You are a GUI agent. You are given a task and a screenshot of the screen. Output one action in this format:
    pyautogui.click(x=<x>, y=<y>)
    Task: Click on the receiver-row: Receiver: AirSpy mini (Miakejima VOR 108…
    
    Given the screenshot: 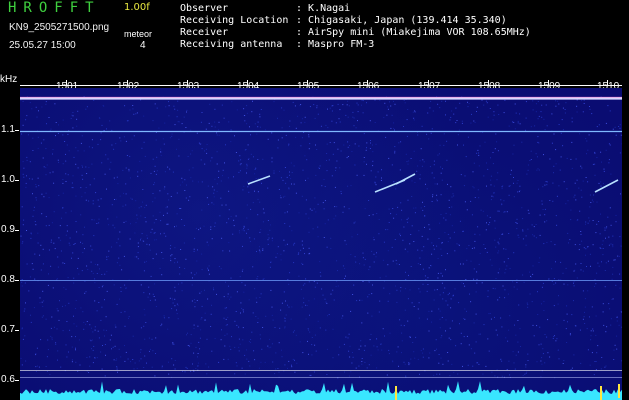 What is the action you would take?
    pyautogui.click(x=355, y=32)
    